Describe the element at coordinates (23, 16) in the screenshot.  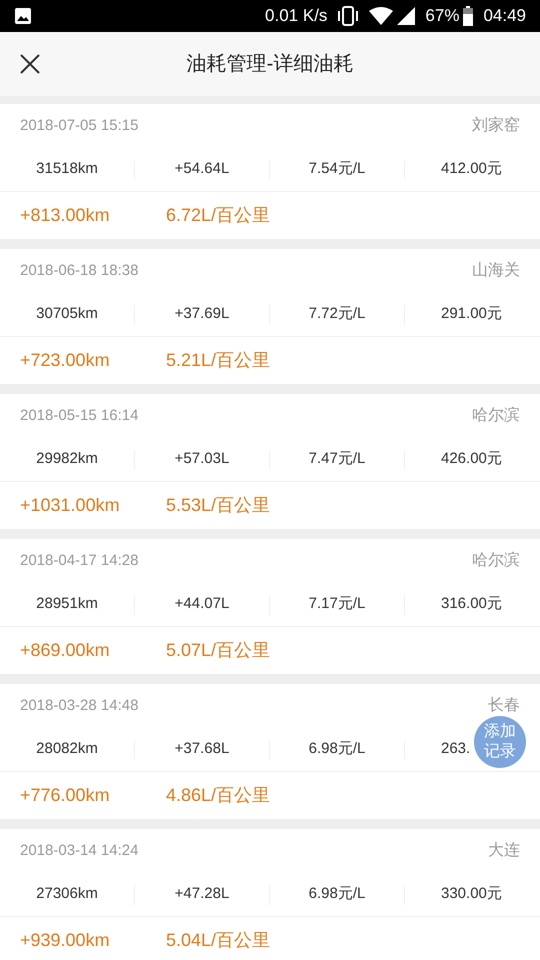
I see `image-icon` at that location.